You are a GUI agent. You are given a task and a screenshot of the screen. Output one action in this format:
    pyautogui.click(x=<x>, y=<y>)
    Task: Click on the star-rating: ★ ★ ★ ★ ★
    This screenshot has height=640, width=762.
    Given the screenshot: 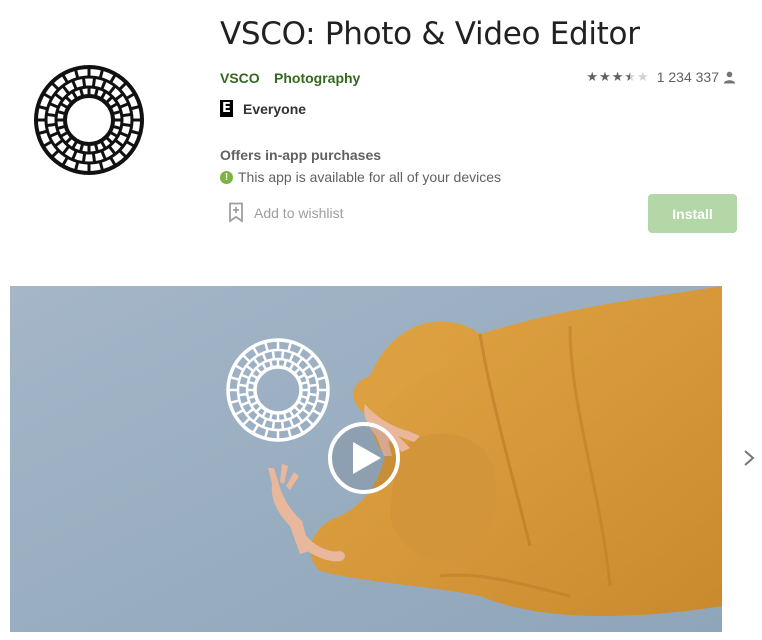 What is the action you would take?
    pyautogui.click(x=617, y=77)
    